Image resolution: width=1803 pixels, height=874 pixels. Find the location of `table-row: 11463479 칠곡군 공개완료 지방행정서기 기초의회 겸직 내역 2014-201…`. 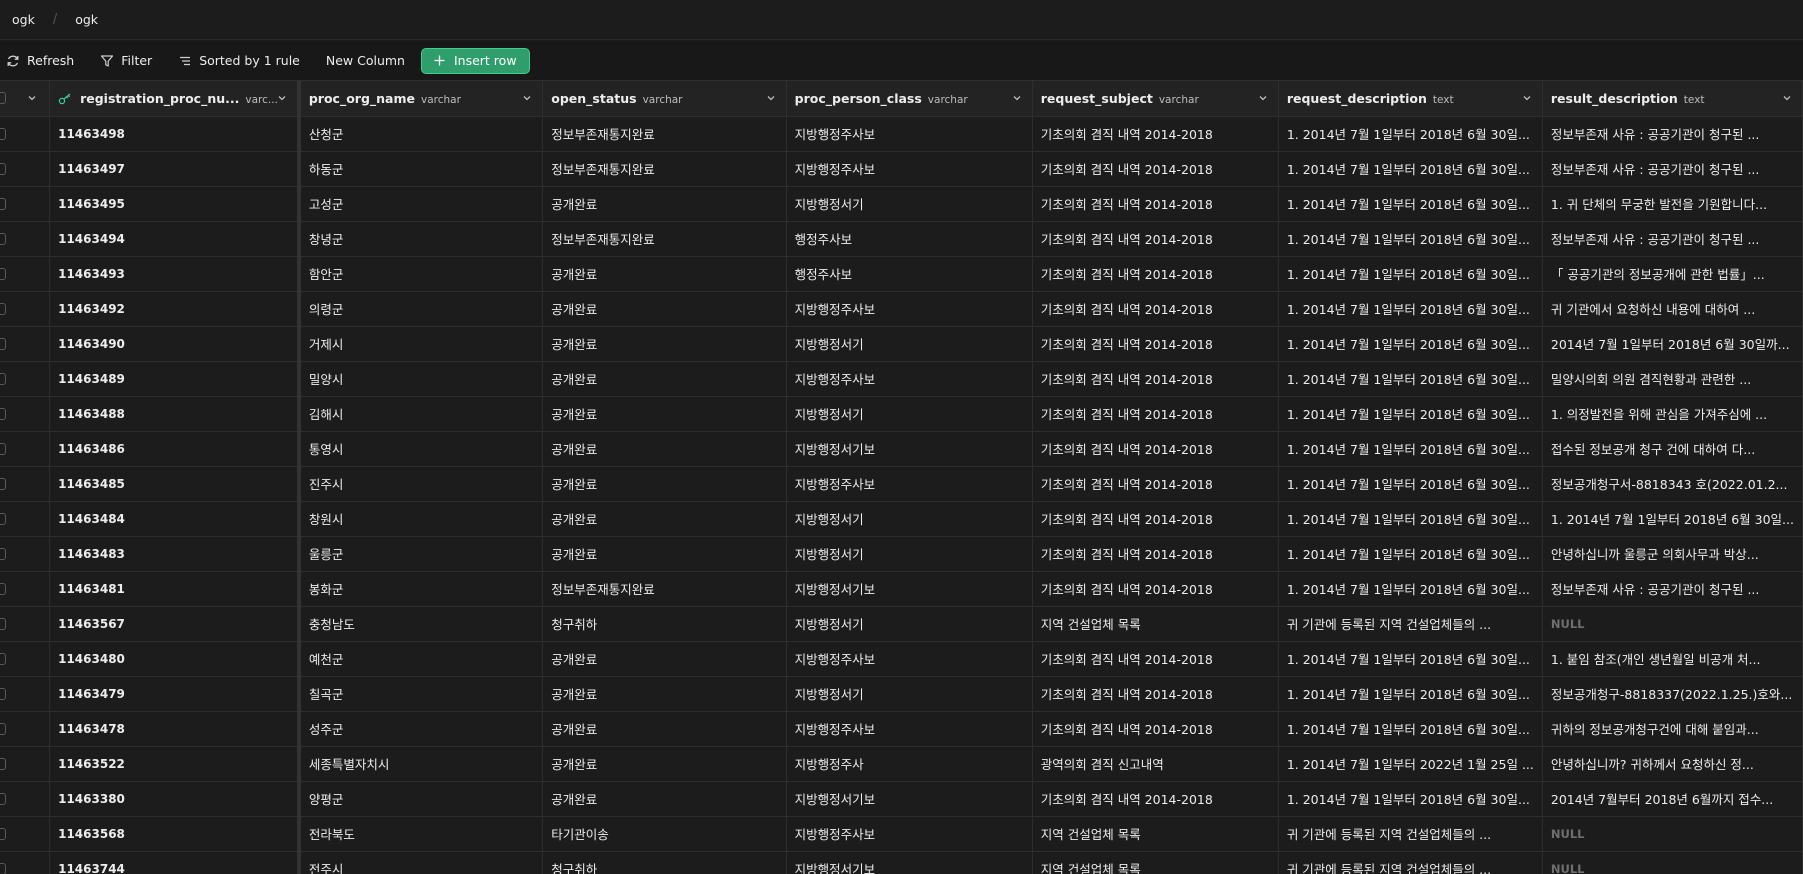

table-row: 11463479 칠곡군 공개완료 지방행정서기 기초의회 겸직 내역 2014-201… is located at coordinates (901, 694).